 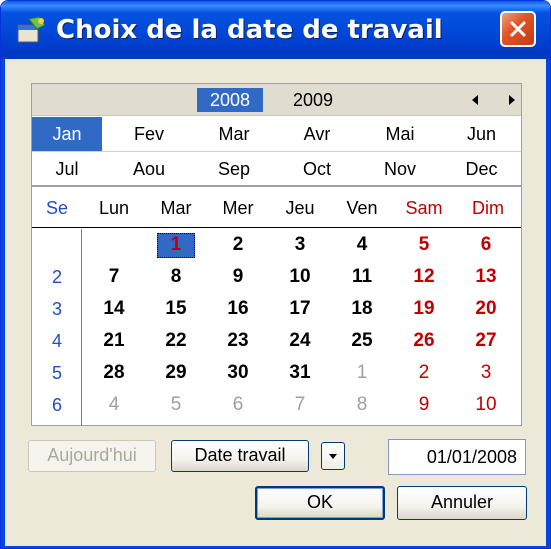 I want to click on day-number: 3, so click(x=300, y=244).